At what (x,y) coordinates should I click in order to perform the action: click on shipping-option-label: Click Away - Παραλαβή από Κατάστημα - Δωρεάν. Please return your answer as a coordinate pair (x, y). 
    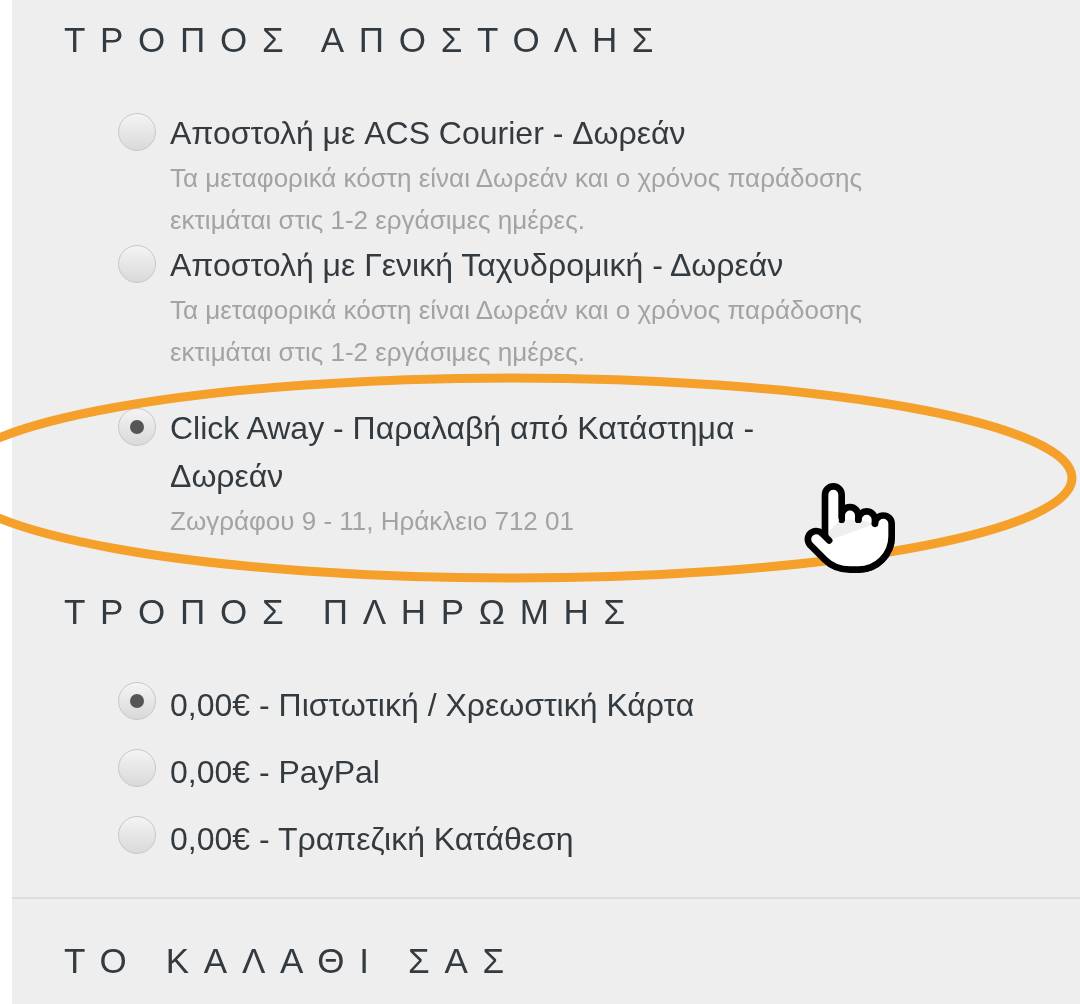
    Looking at the image, I should click on (500, 452).